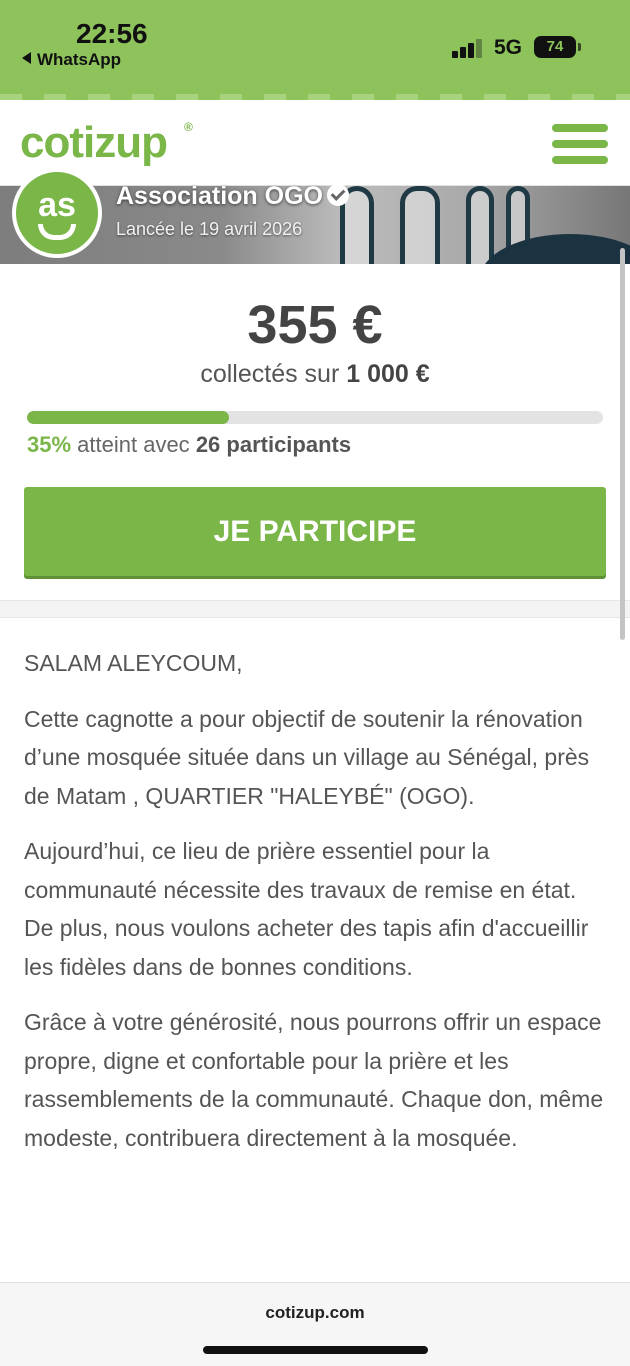 The width and height of the screenshot is (630, 1366). Describe the element at coordinates (315, 609) in the screenshot. I see `section-divider` at that location.